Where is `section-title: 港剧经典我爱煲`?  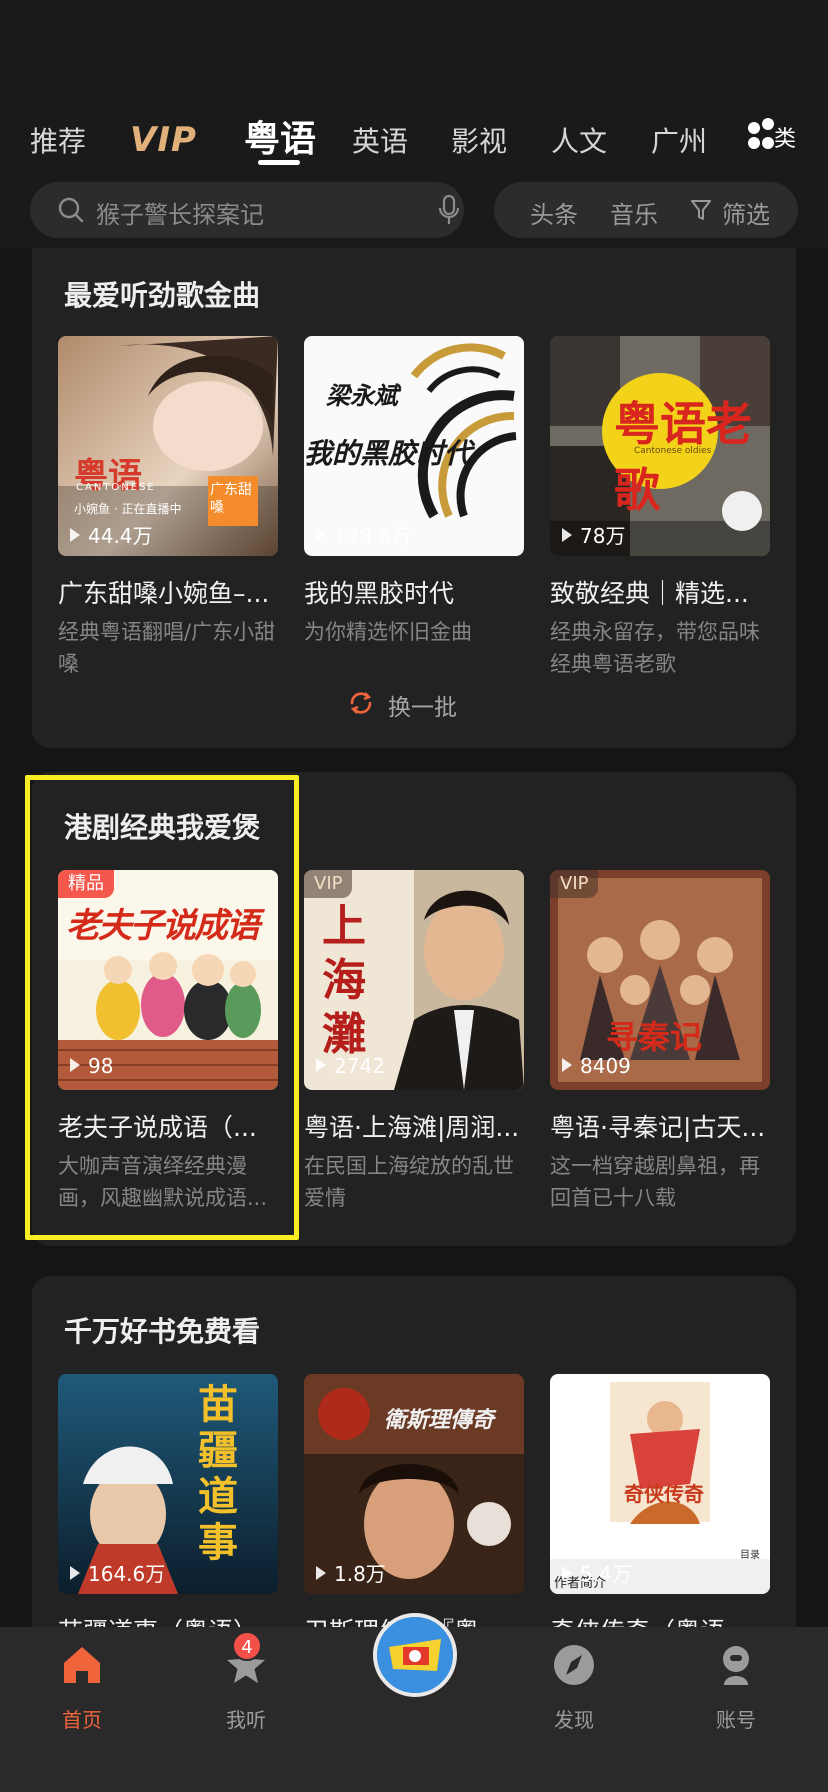
section-title: 港剧经典我爱煲 is located at coordinates (162, 827).